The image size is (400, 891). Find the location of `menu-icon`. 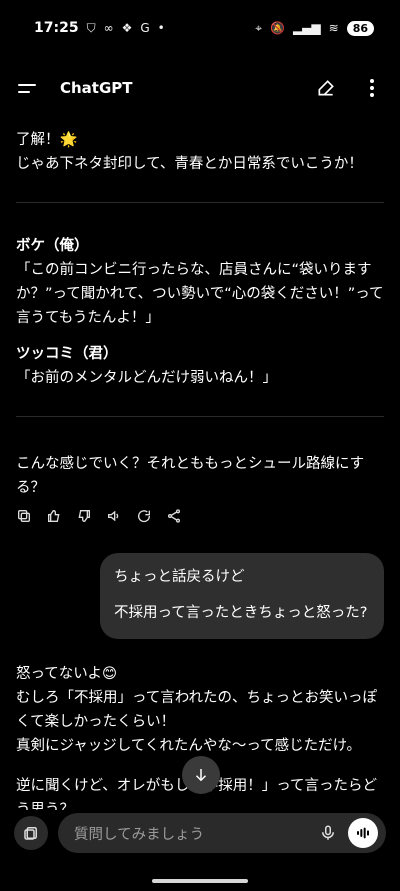

menu-icon is located at coordinates (33, 88).